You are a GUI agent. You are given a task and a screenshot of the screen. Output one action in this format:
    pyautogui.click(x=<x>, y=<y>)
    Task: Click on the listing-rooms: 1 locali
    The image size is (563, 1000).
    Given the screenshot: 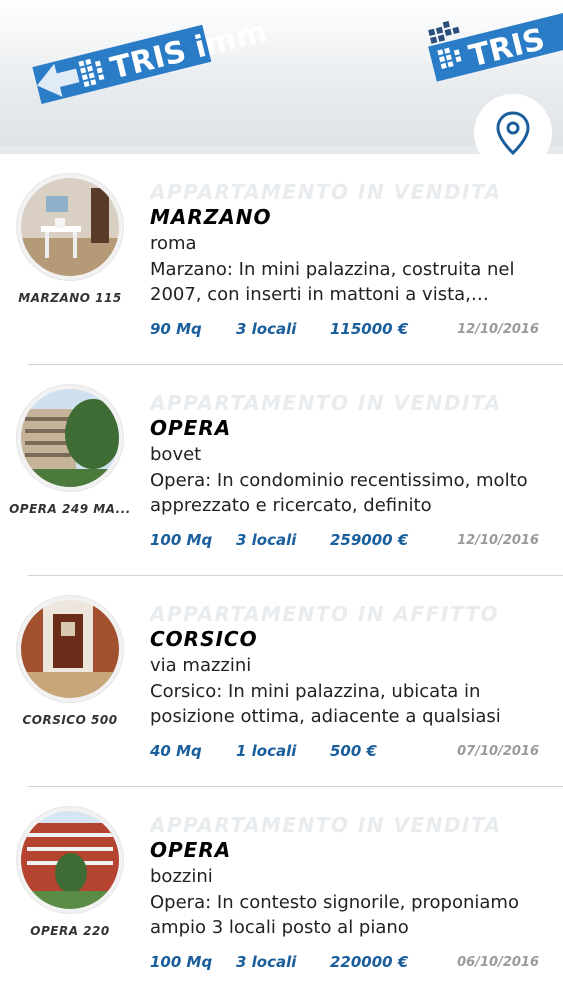 What is the action you would take?
    pyautogui.click(x=266, y=751)
    